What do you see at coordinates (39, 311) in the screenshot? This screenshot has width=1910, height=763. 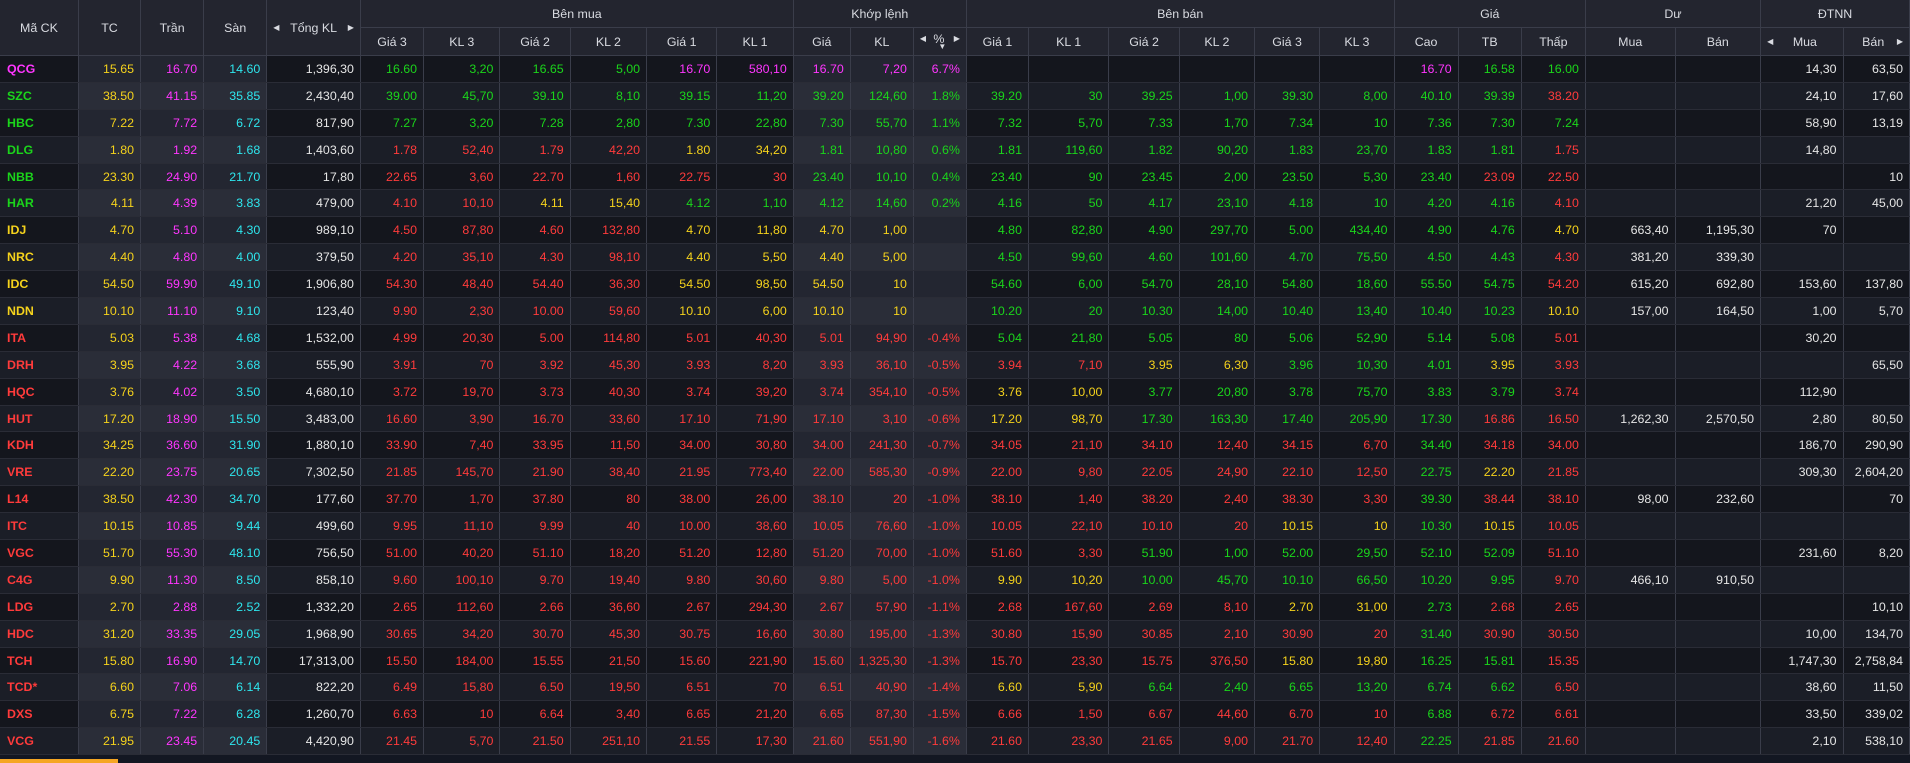 I see `symbol-cell: NDN` at bounding box center [39, 311].